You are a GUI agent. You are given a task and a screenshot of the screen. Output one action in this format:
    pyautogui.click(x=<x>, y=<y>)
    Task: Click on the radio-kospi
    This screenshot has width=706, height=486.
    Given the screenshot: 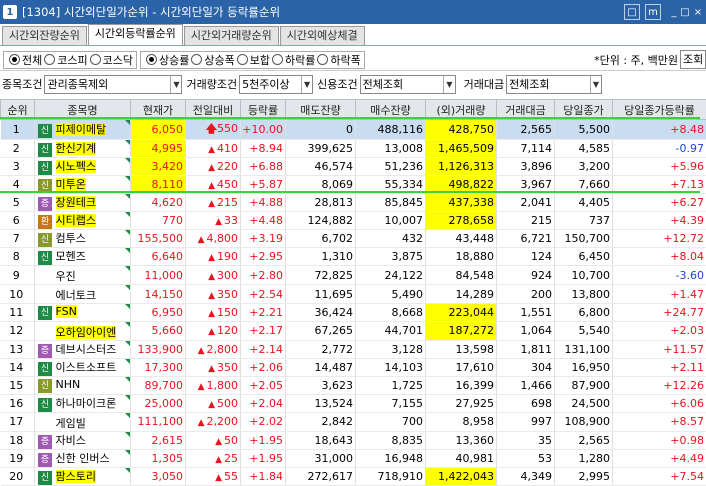 What is the action you would take?
    pyautogui.click(x=49, y=59)
    